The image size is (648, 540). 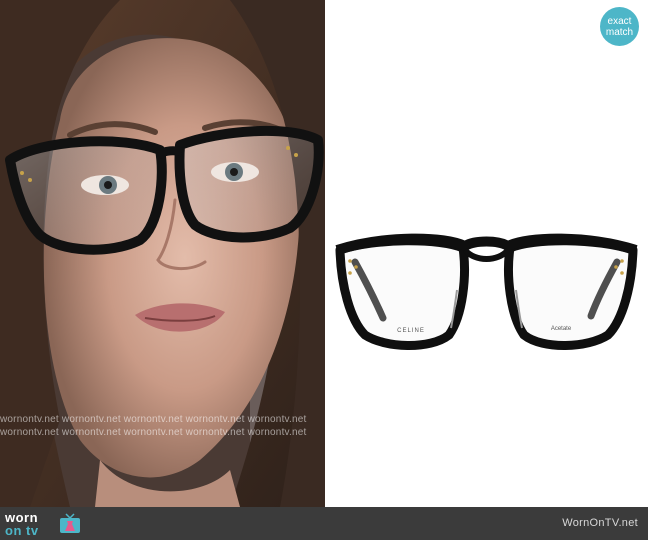 What do you see at coordinates (600, 523) in the screenshot?
I see `site-name-text: WornOnTV.net` at bounding box center [600, 523].